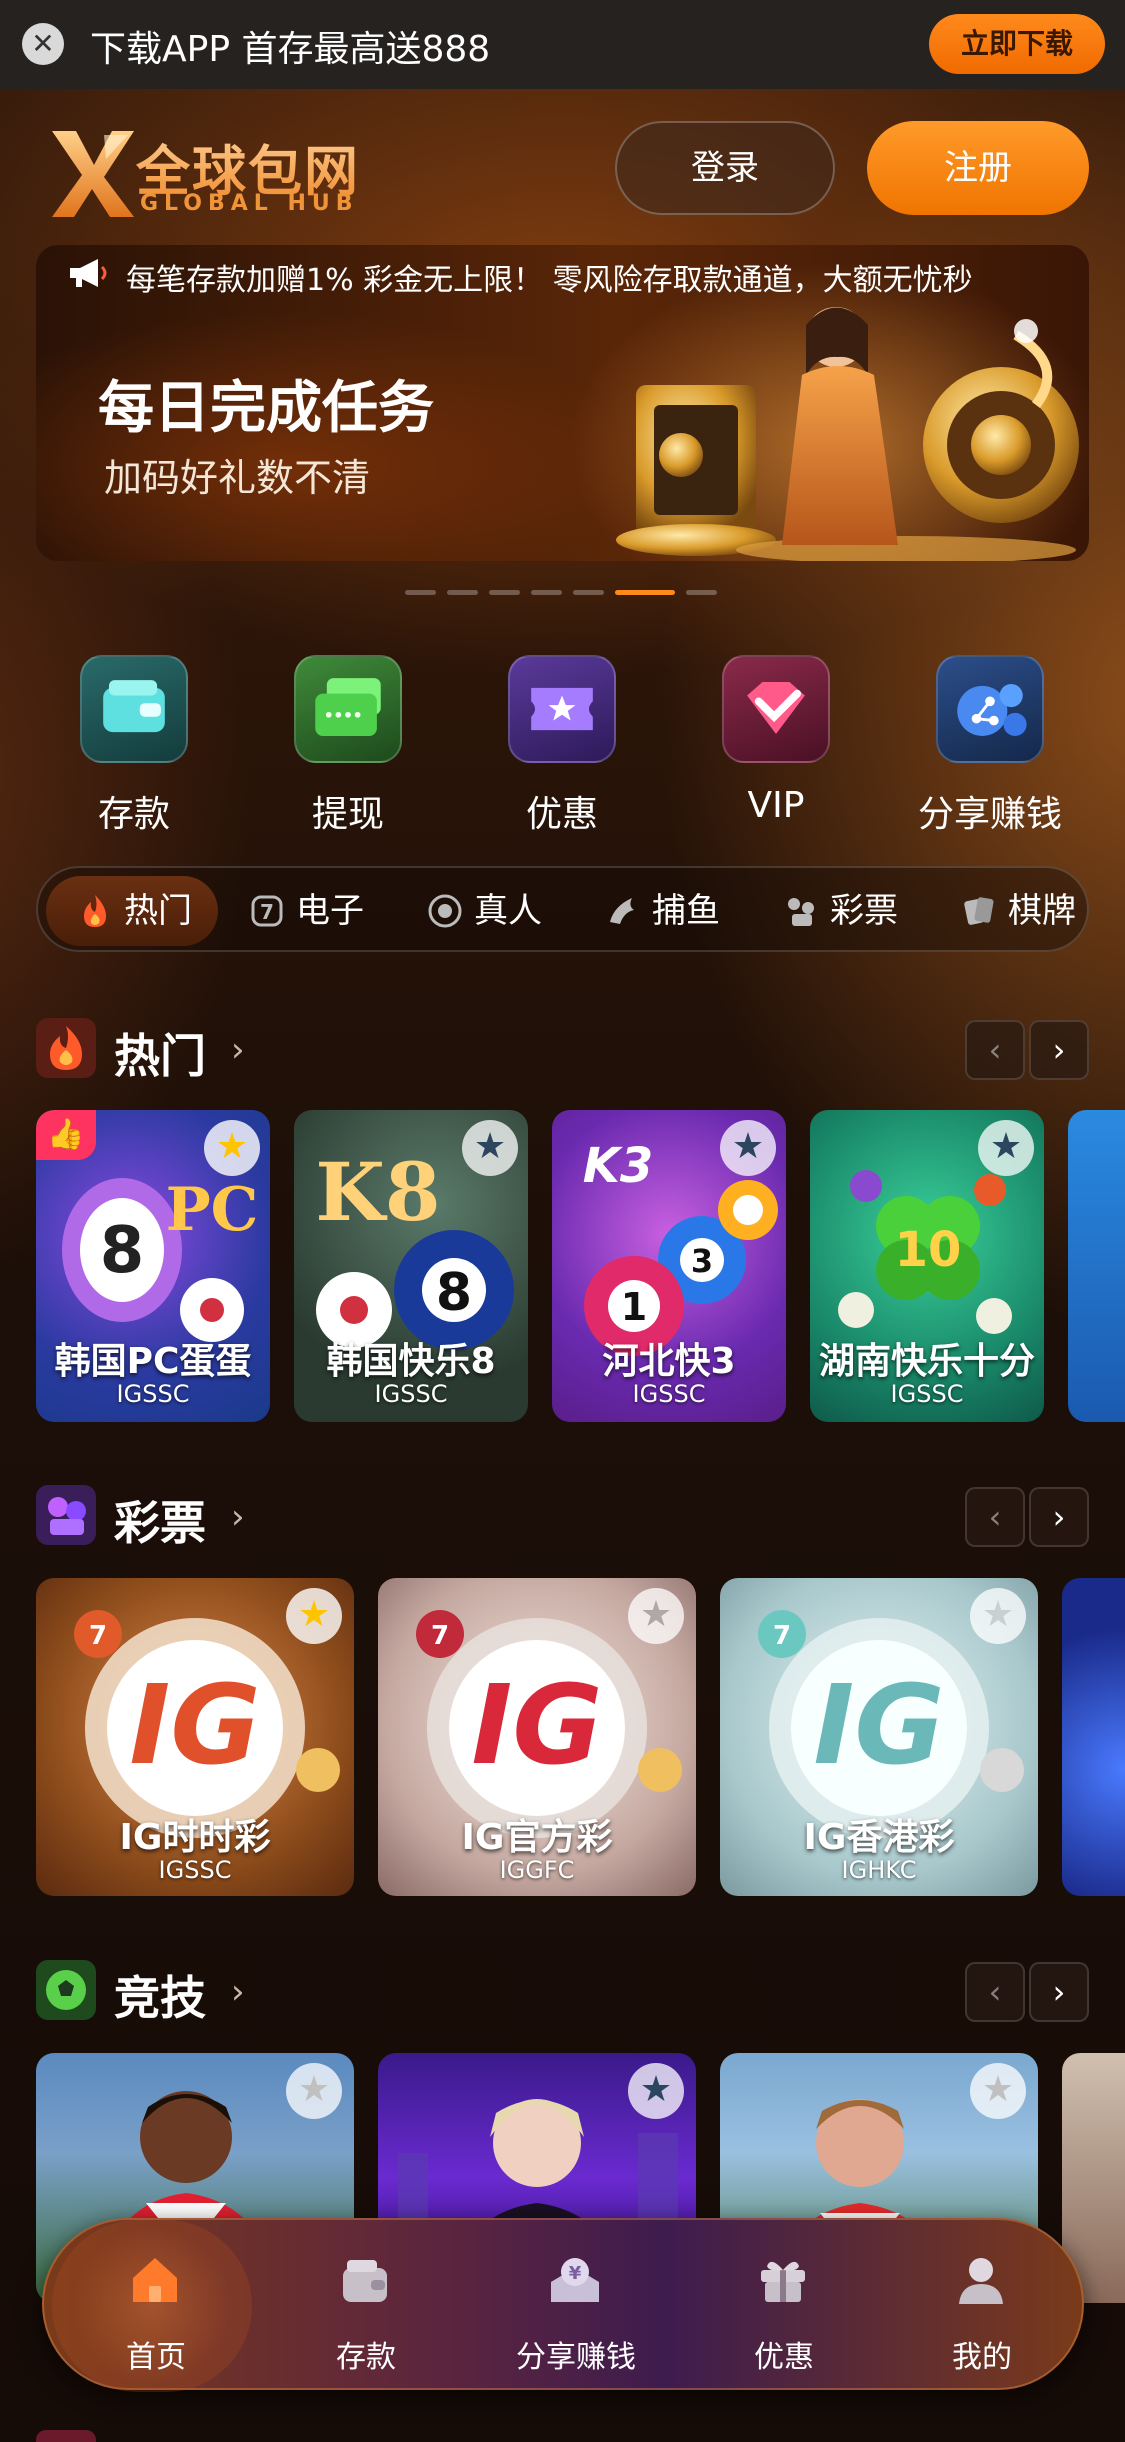 Image resolution: width=1125 pixels, height=2442 pixels. I want to click on section-title: 热门, so click(160, 1053).